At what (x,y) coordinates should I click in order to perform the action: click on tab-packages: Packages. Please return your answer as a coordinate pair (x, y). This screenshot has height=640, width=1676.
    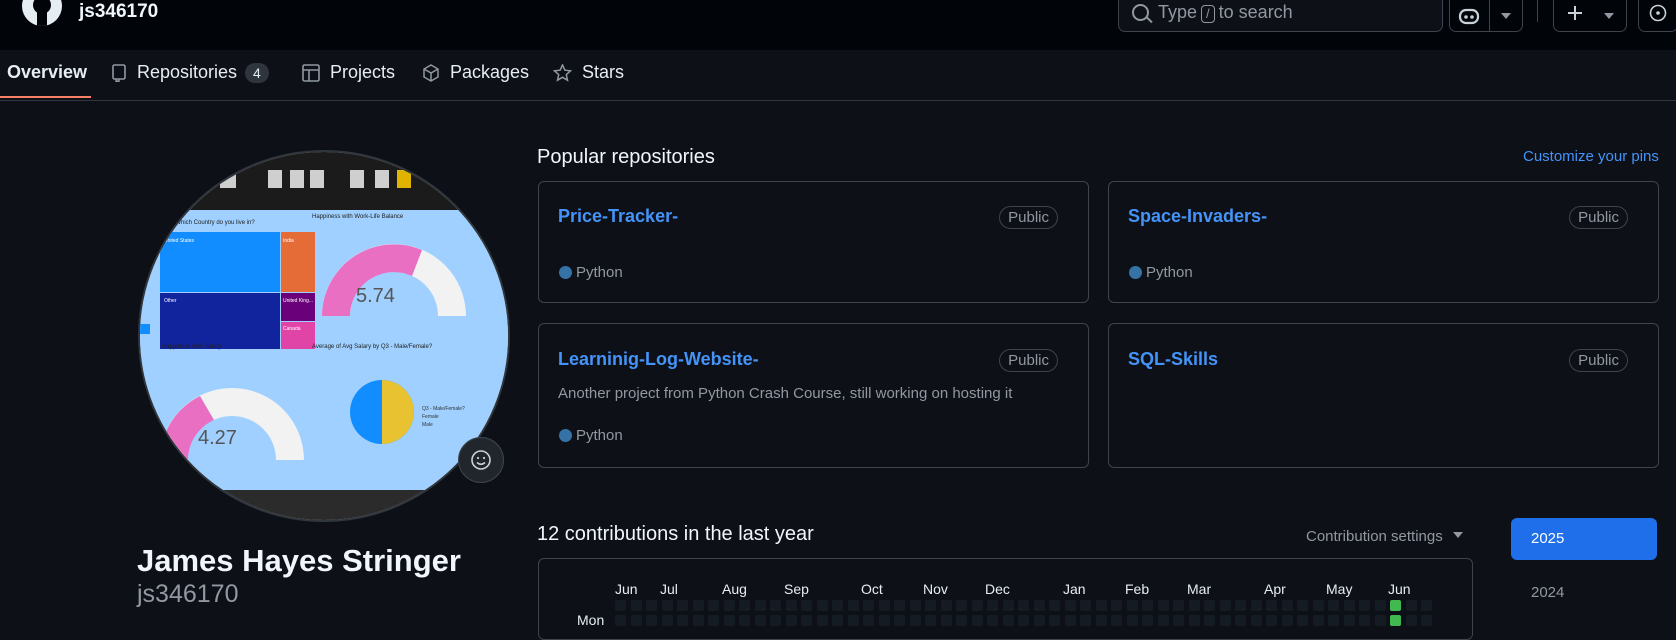
    Looking at the image, I should click on (475, 81).